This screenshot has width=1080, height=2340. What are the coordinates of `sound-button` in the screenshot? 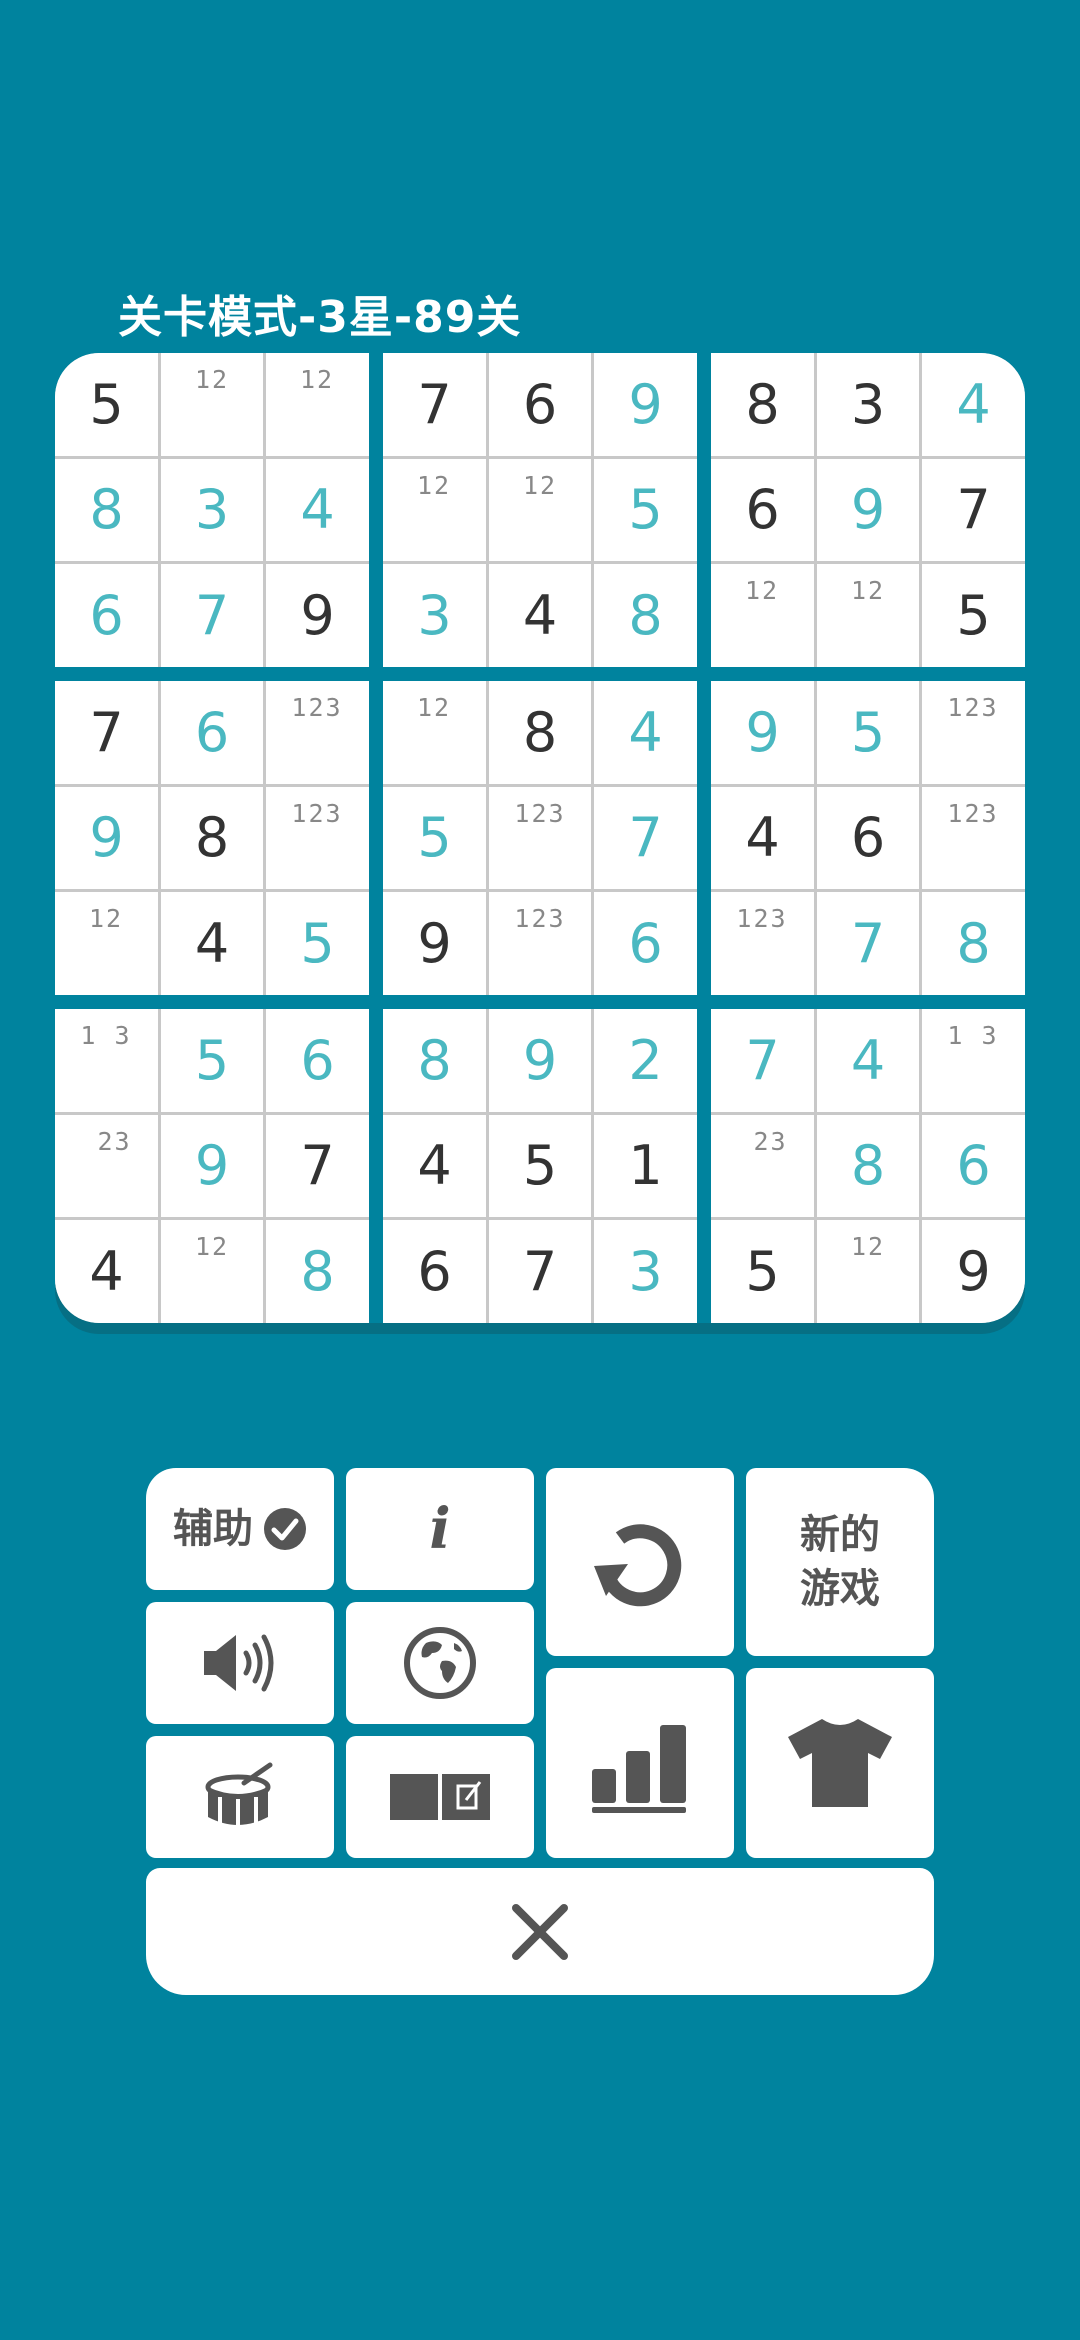 It's located at (240, 1663).